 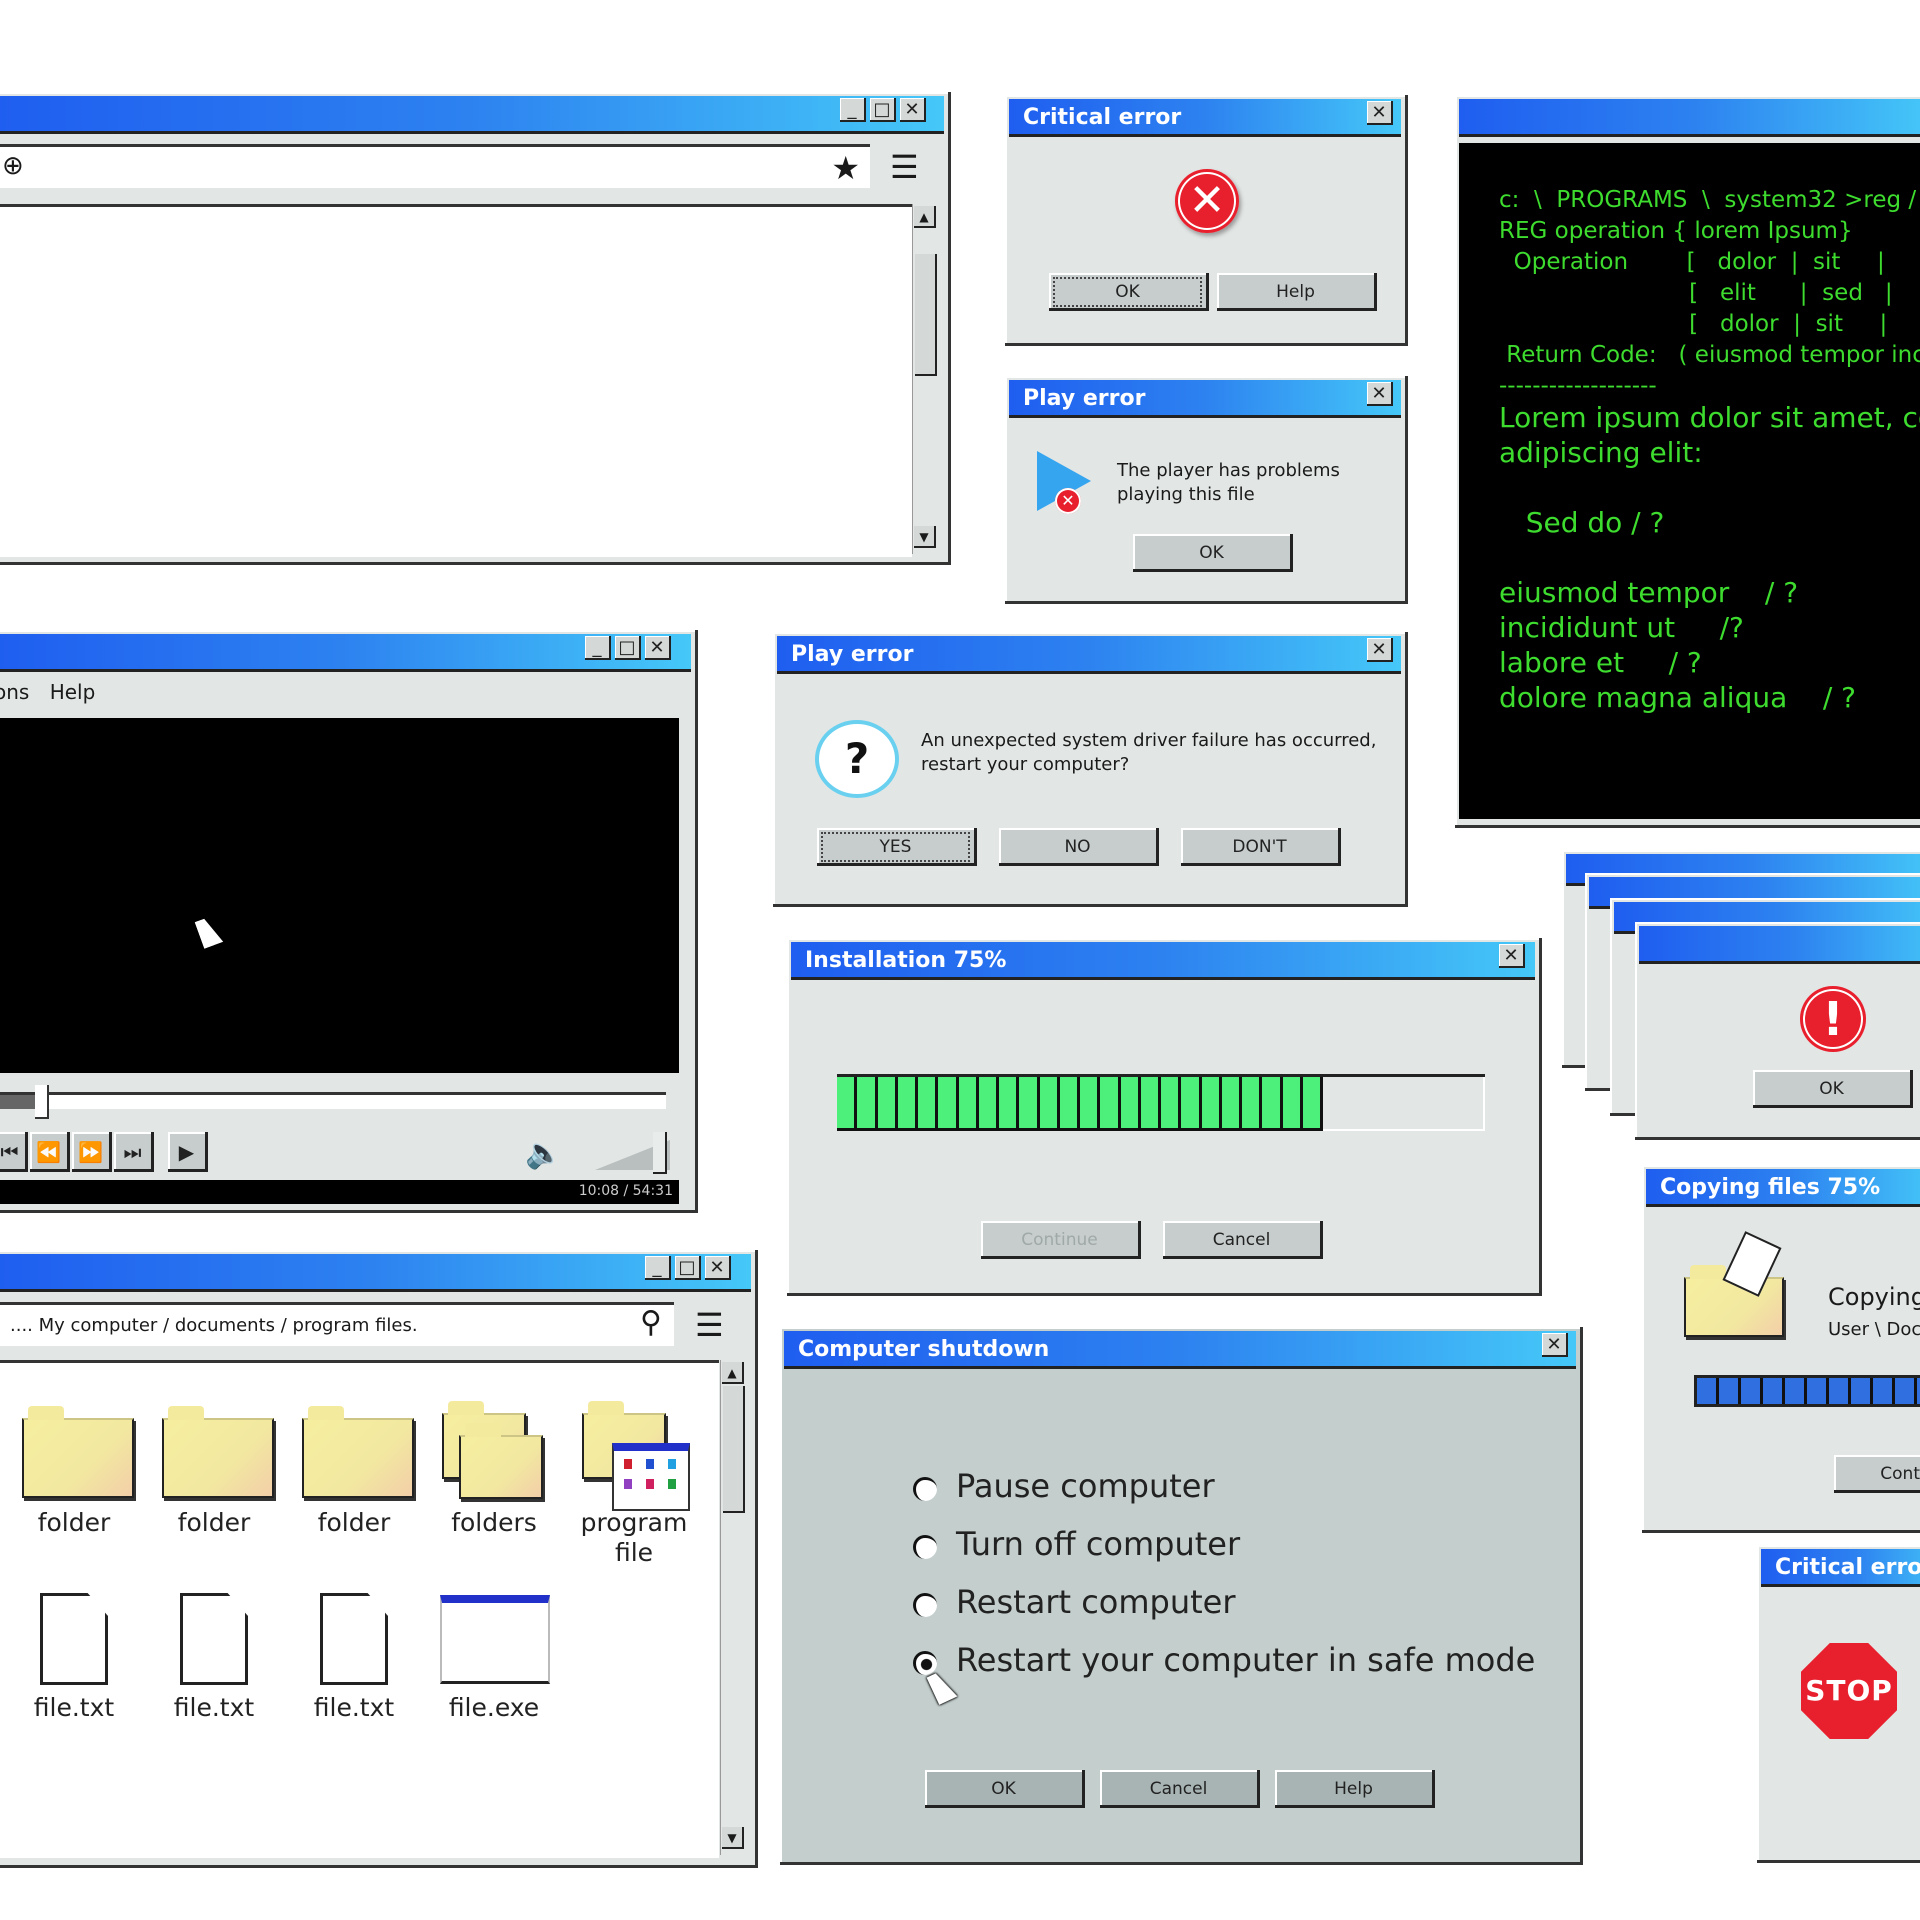 I want to click on dialog-title-bar: Critical error, so click(x=1205, y=118).